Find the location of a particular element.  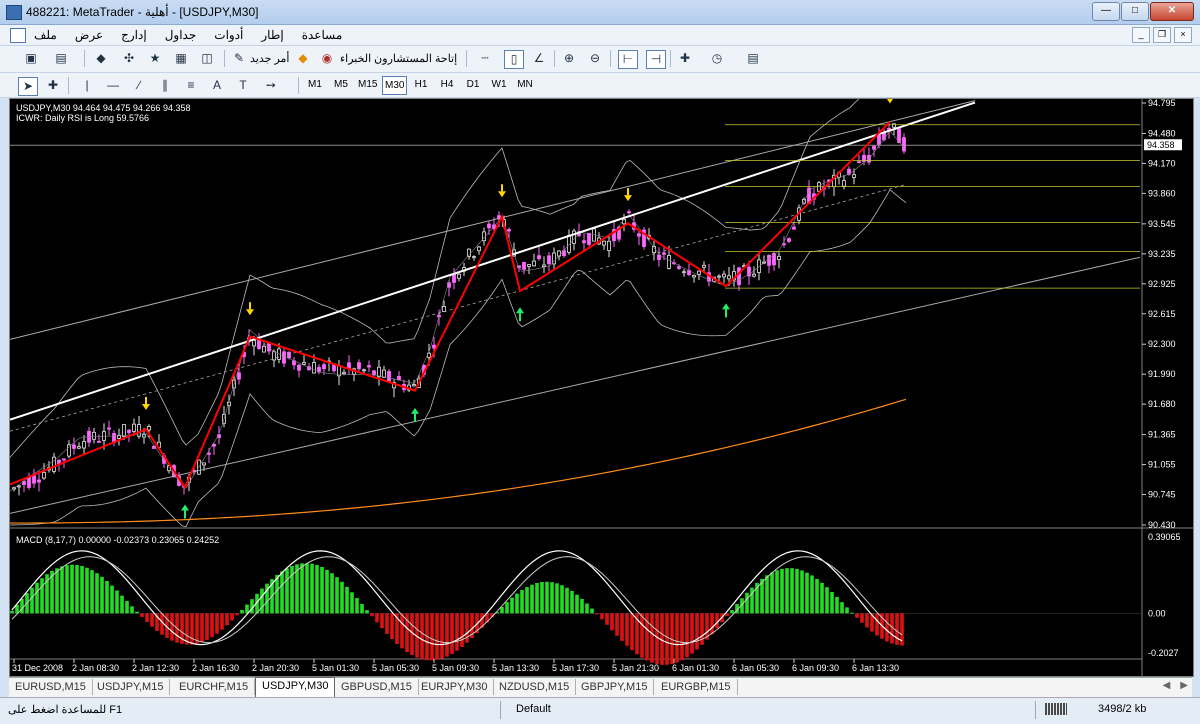

templates-icon: ▤ is located at coordinates (753, 58).